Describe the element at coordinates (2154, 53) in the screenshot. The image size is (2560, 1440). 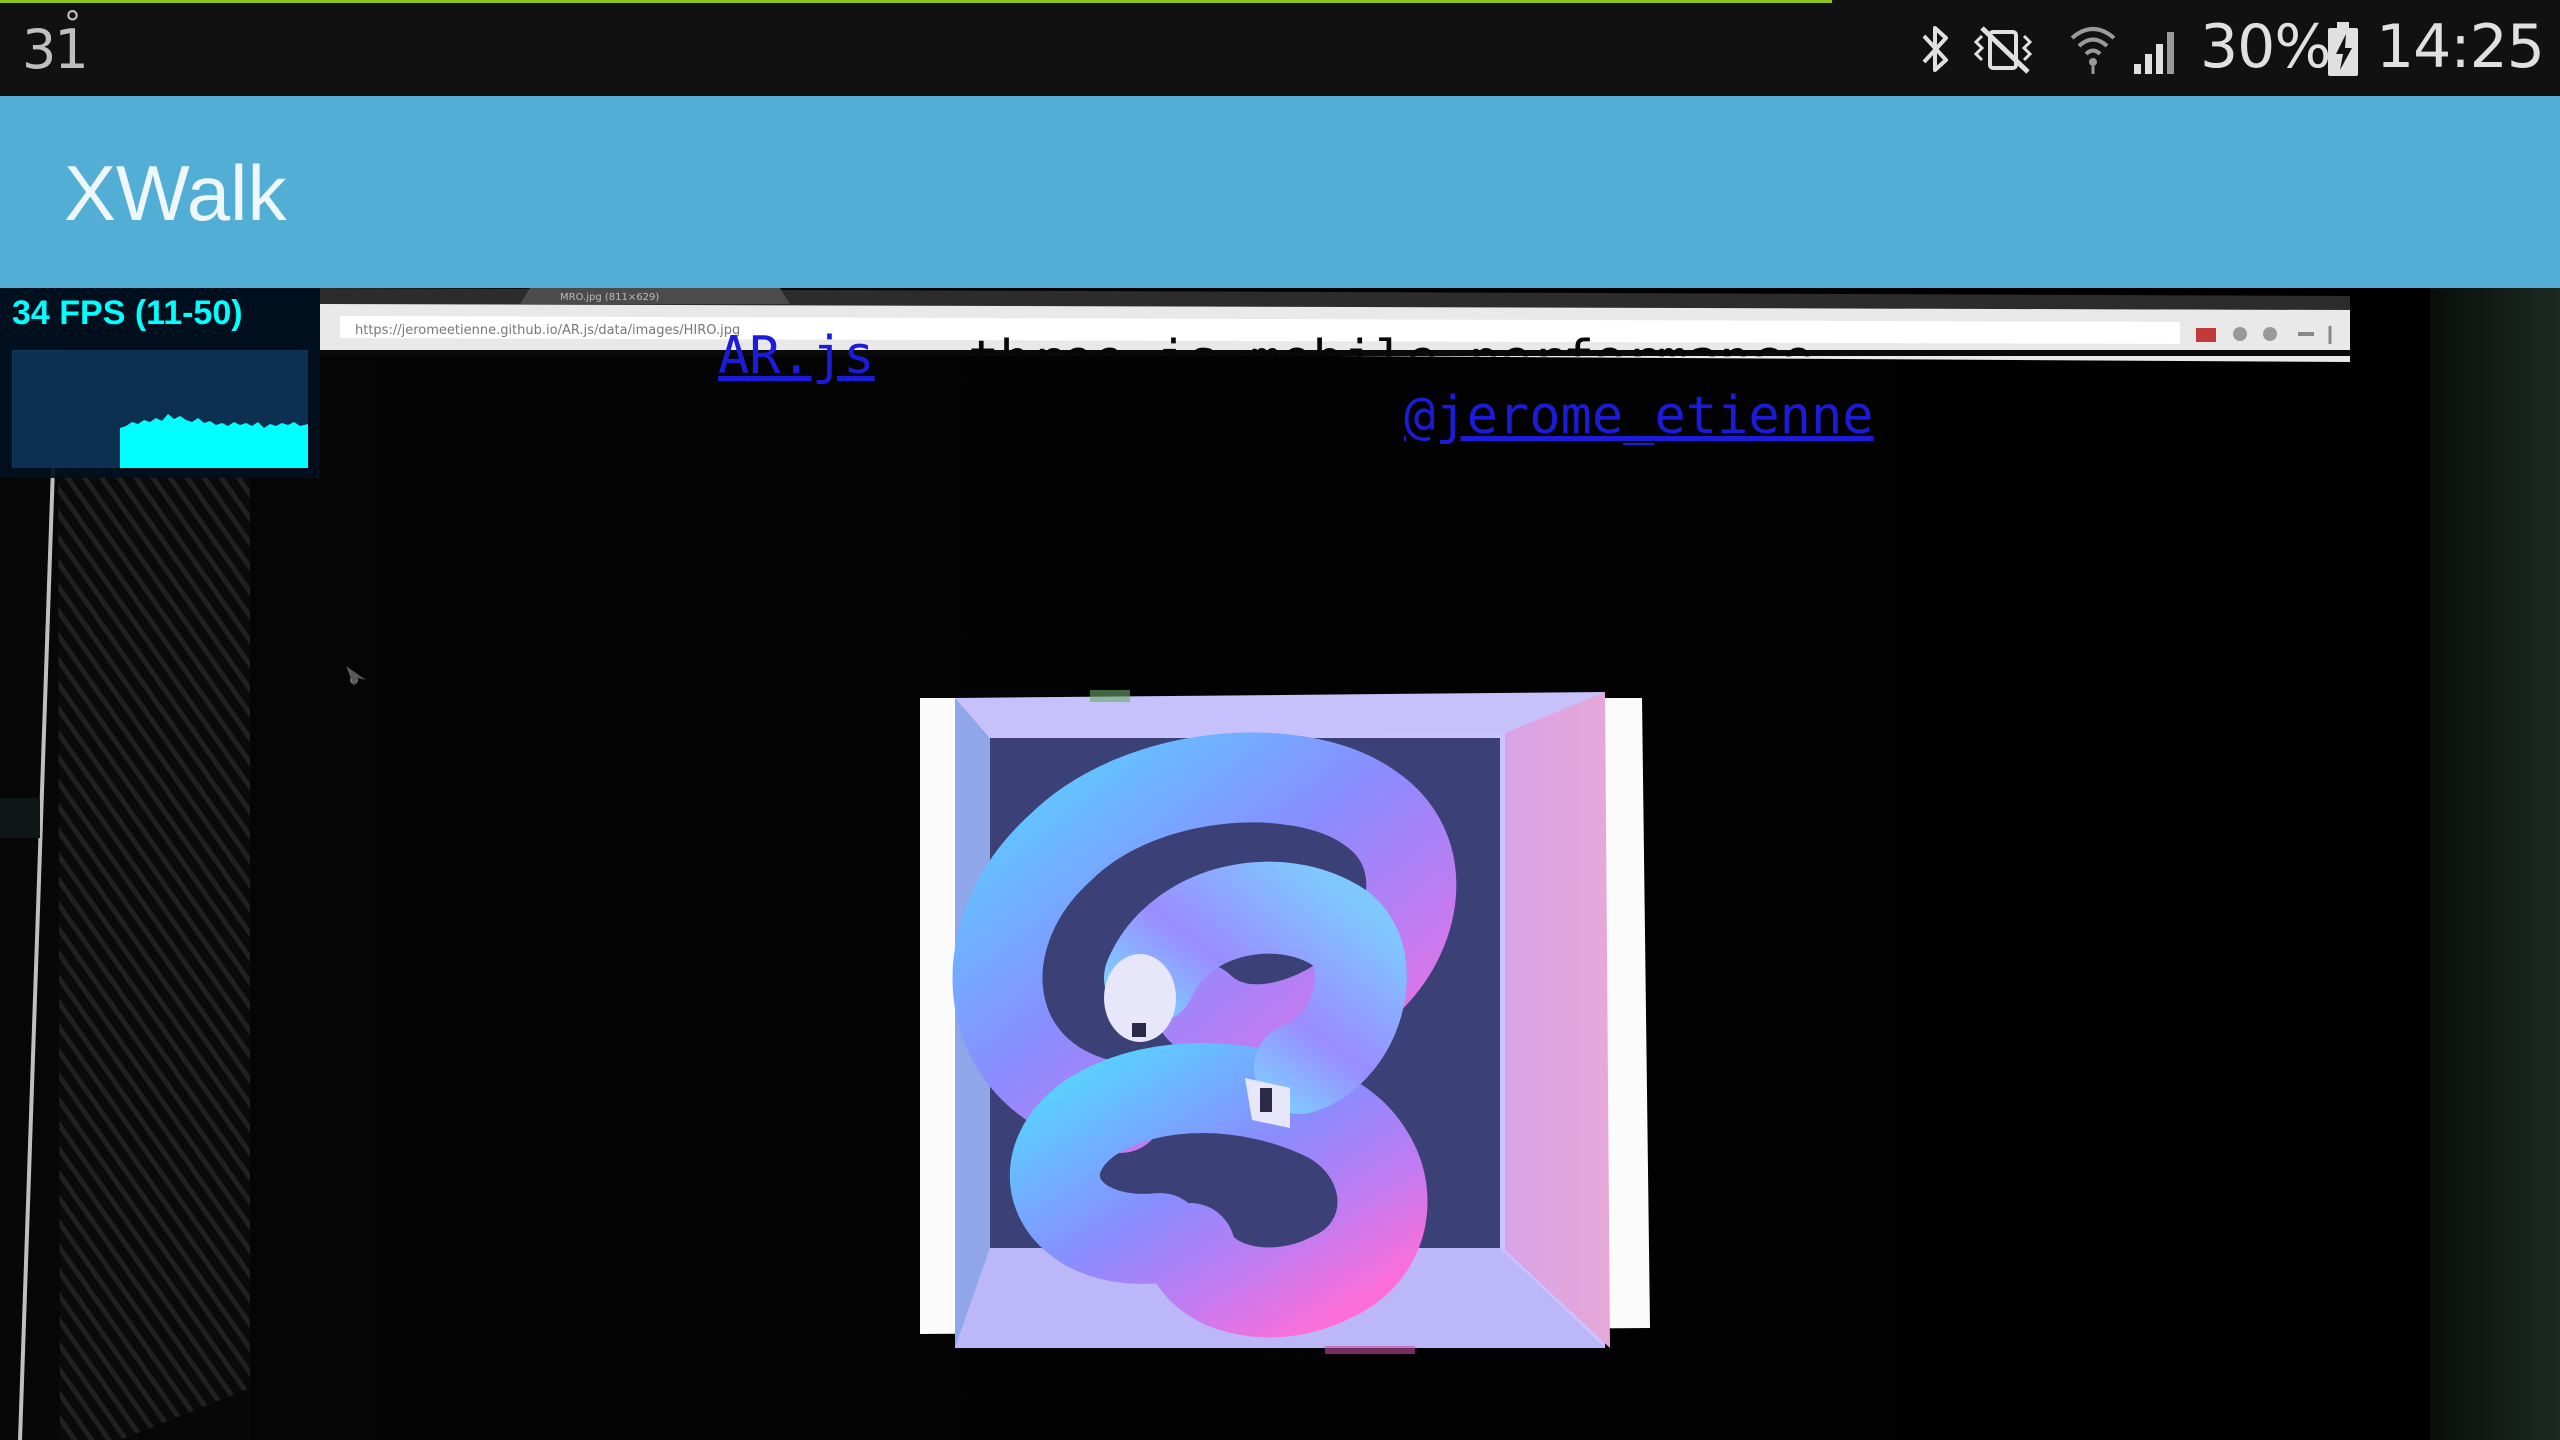
I see `cellular-signal-icon` at that location.